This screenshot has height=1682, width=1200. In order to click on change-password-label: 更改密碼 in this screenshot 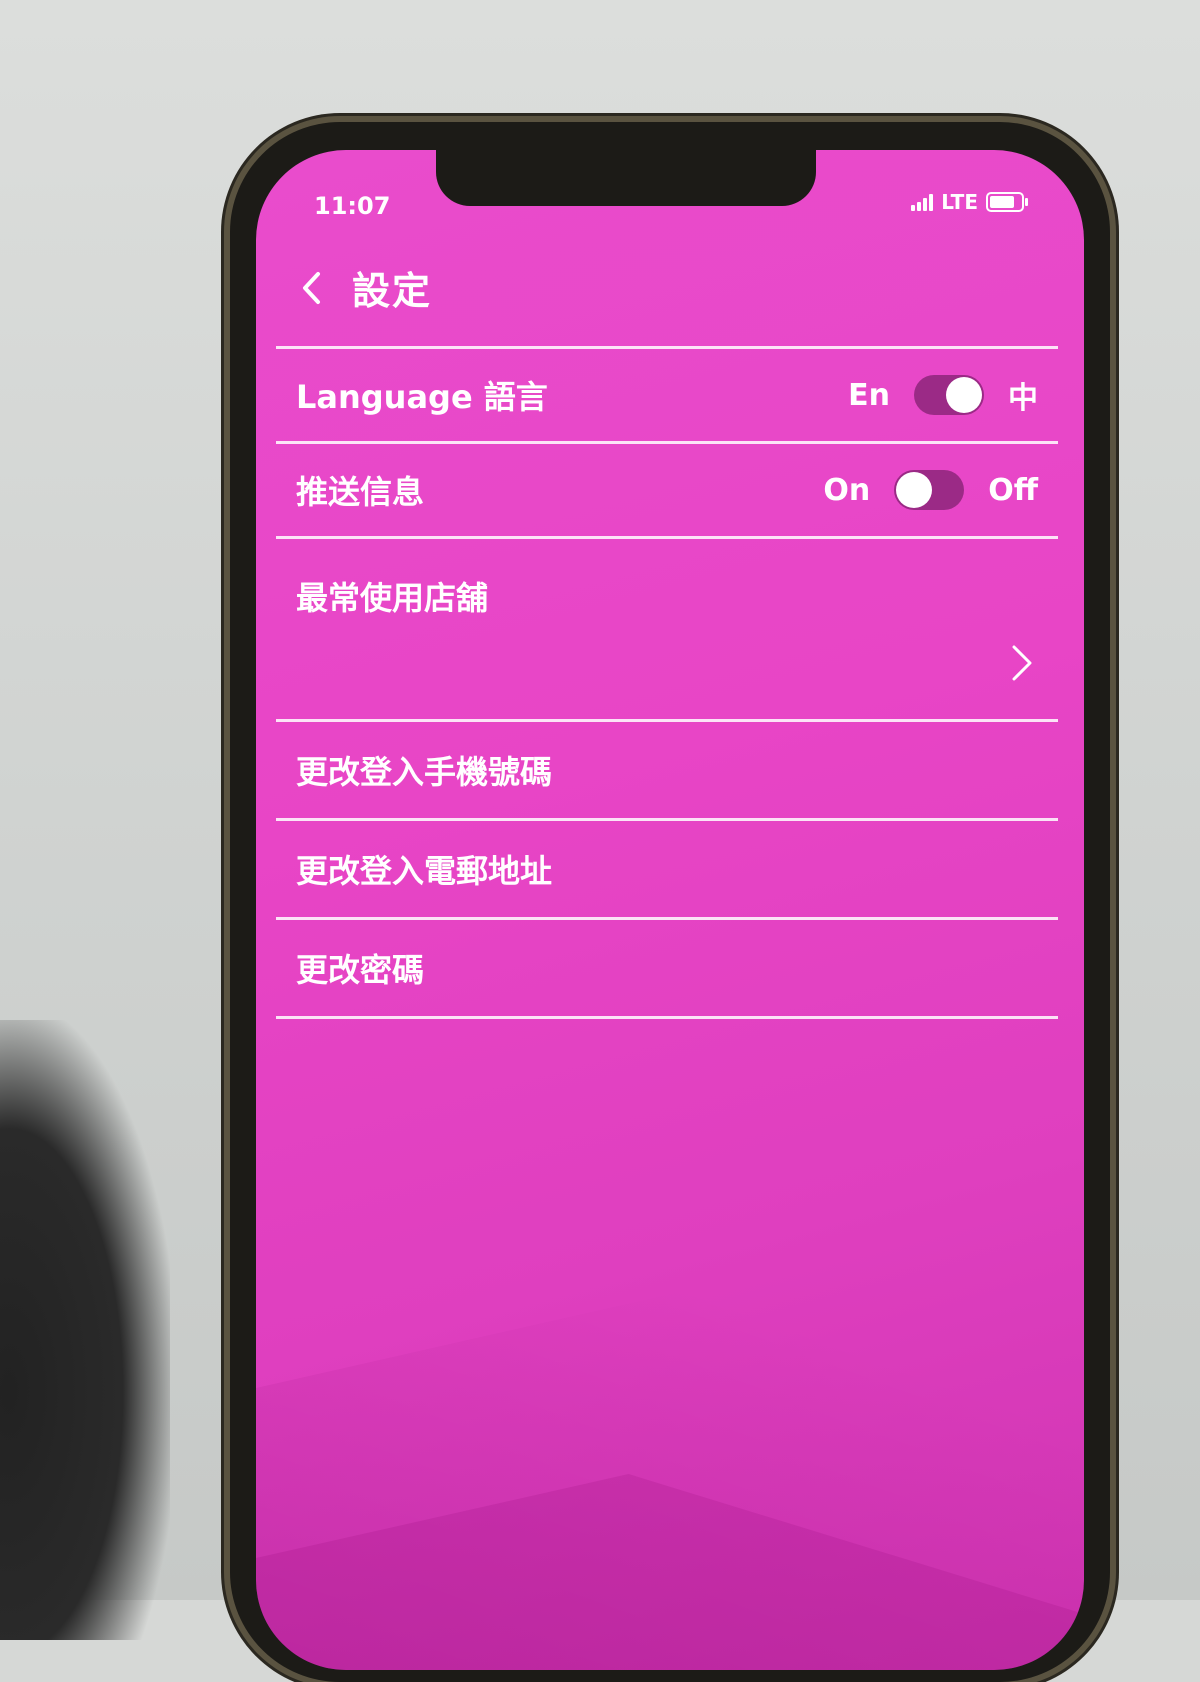, I will do `click(360, 970)`.